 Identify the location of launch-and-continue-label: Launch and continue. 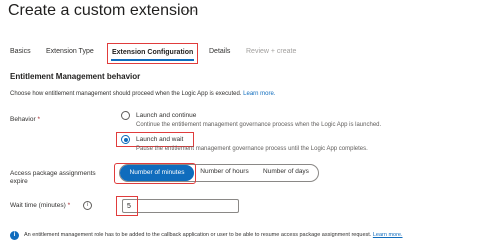
(166, 115).